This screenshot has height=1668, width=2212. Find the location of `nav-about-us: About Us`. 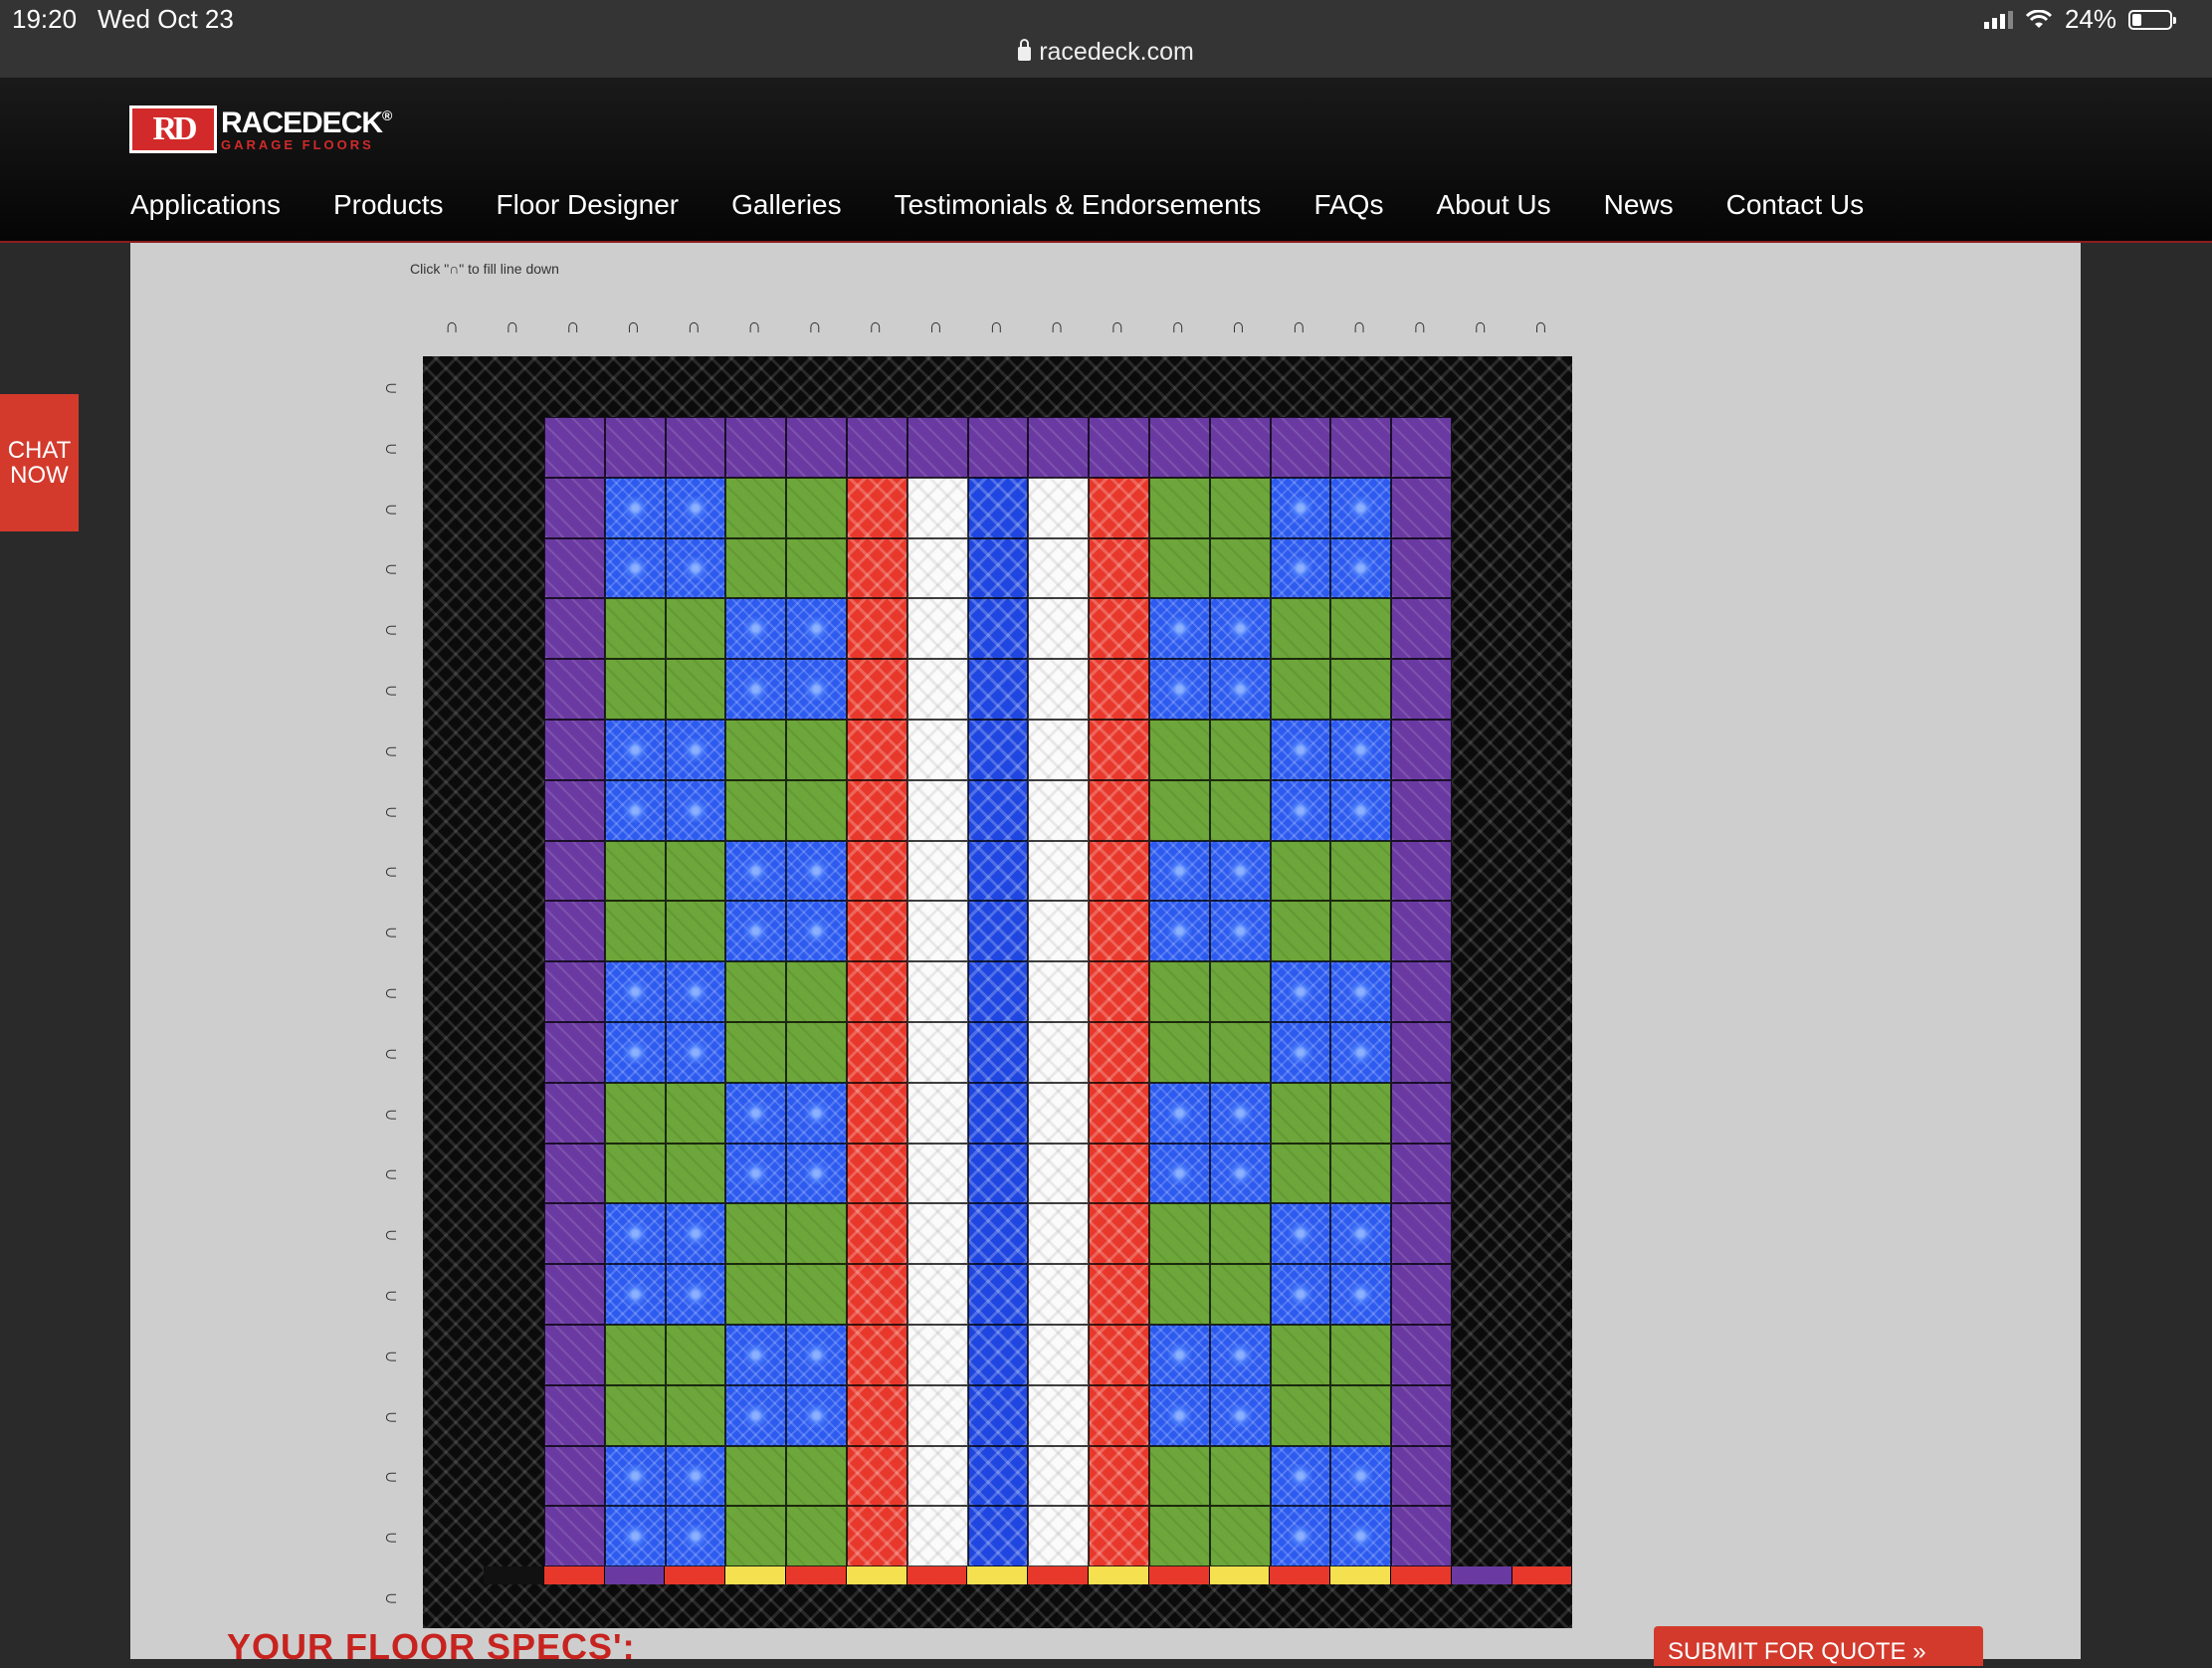

nav-about-us: About Us is located at coordinates (1493, 205).